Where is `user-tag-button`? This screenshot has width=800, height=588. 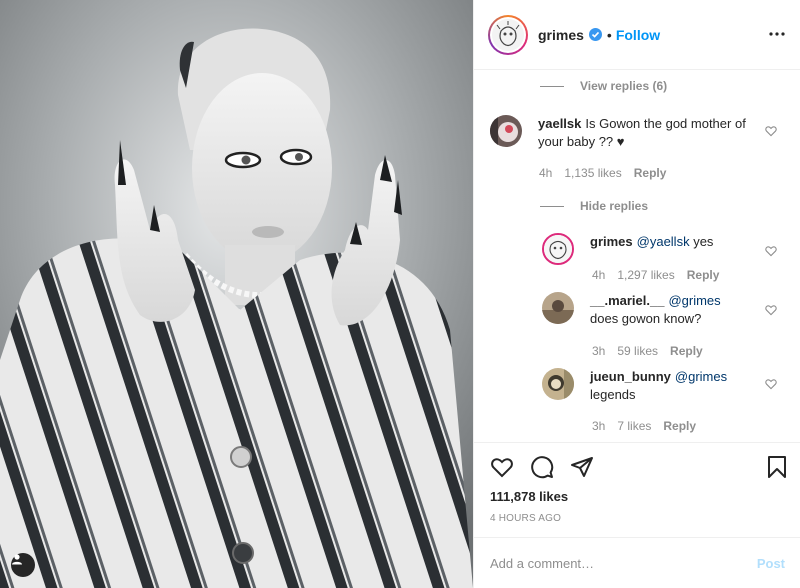 user-tag-button is located at coordinates (23, 565).